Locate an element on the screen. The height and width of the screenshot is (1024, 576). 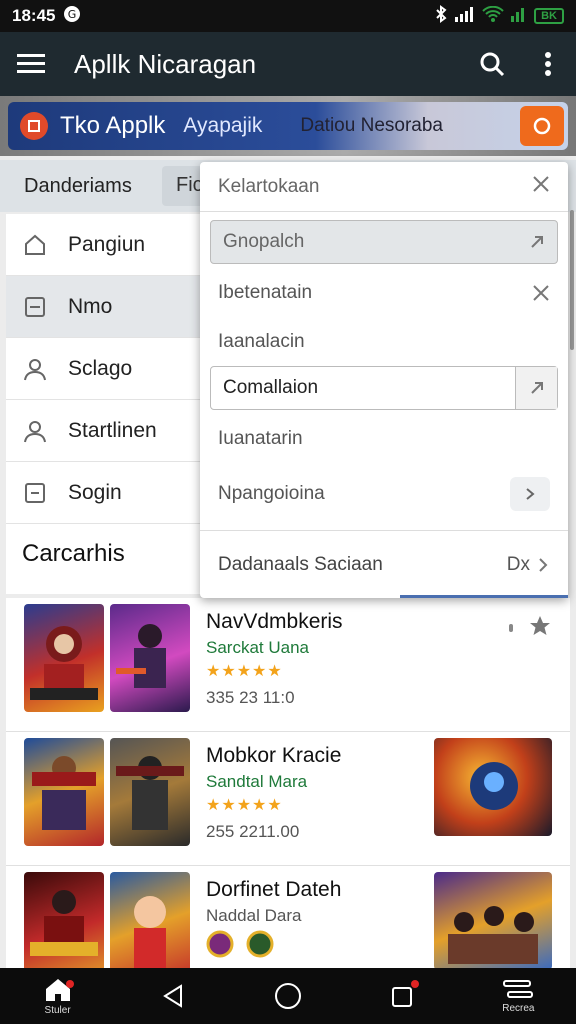
nav-home: Stuler is located at coordinates (58, 996).